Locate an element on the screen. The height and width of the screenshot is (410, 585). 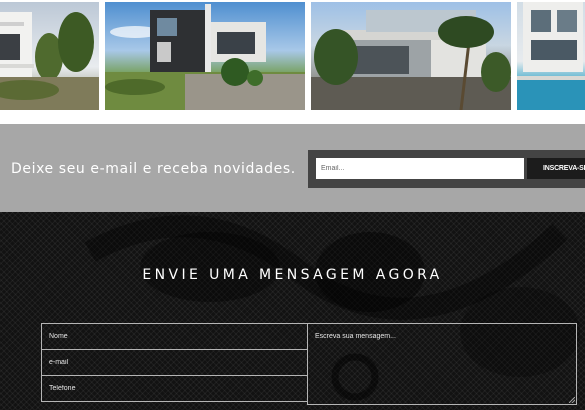
newsletter-email-input is located at coordinates (420, 168).